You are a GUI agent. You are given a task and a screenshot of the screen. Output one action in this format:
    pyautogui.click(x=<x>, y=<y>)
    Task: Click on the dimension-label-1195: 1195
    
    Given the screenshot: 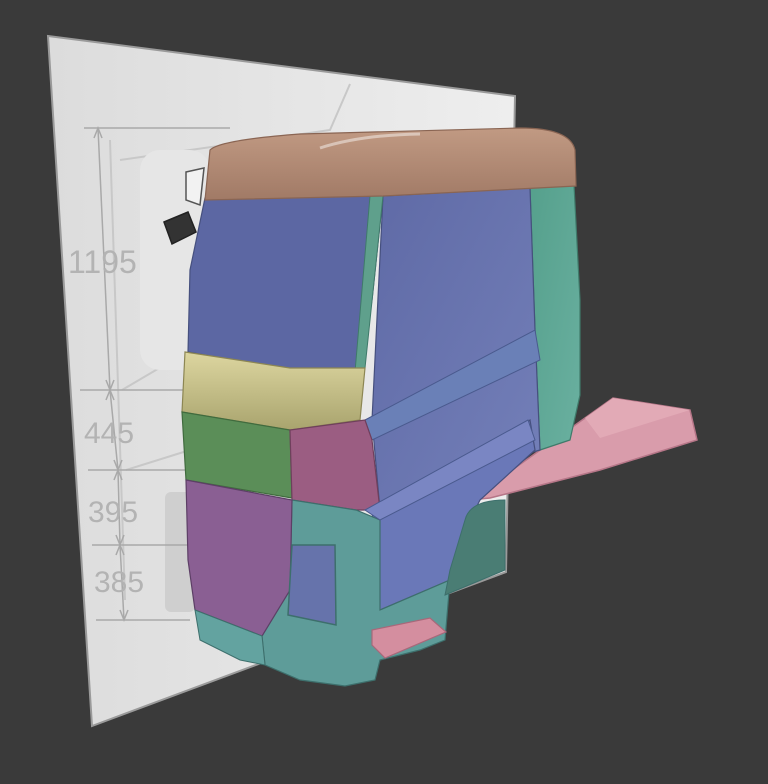 What is the action you would take?
    pyautogui.click(x=102, y=262)
    